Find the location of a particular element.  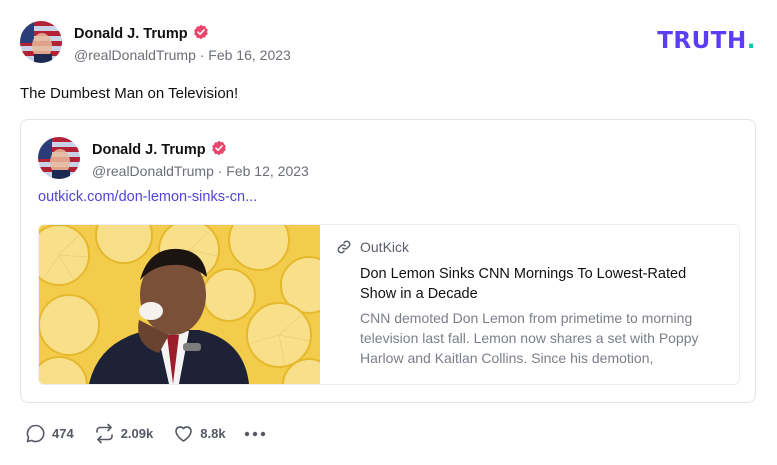

reply-button: 474 is located at coordinates (49, 433).